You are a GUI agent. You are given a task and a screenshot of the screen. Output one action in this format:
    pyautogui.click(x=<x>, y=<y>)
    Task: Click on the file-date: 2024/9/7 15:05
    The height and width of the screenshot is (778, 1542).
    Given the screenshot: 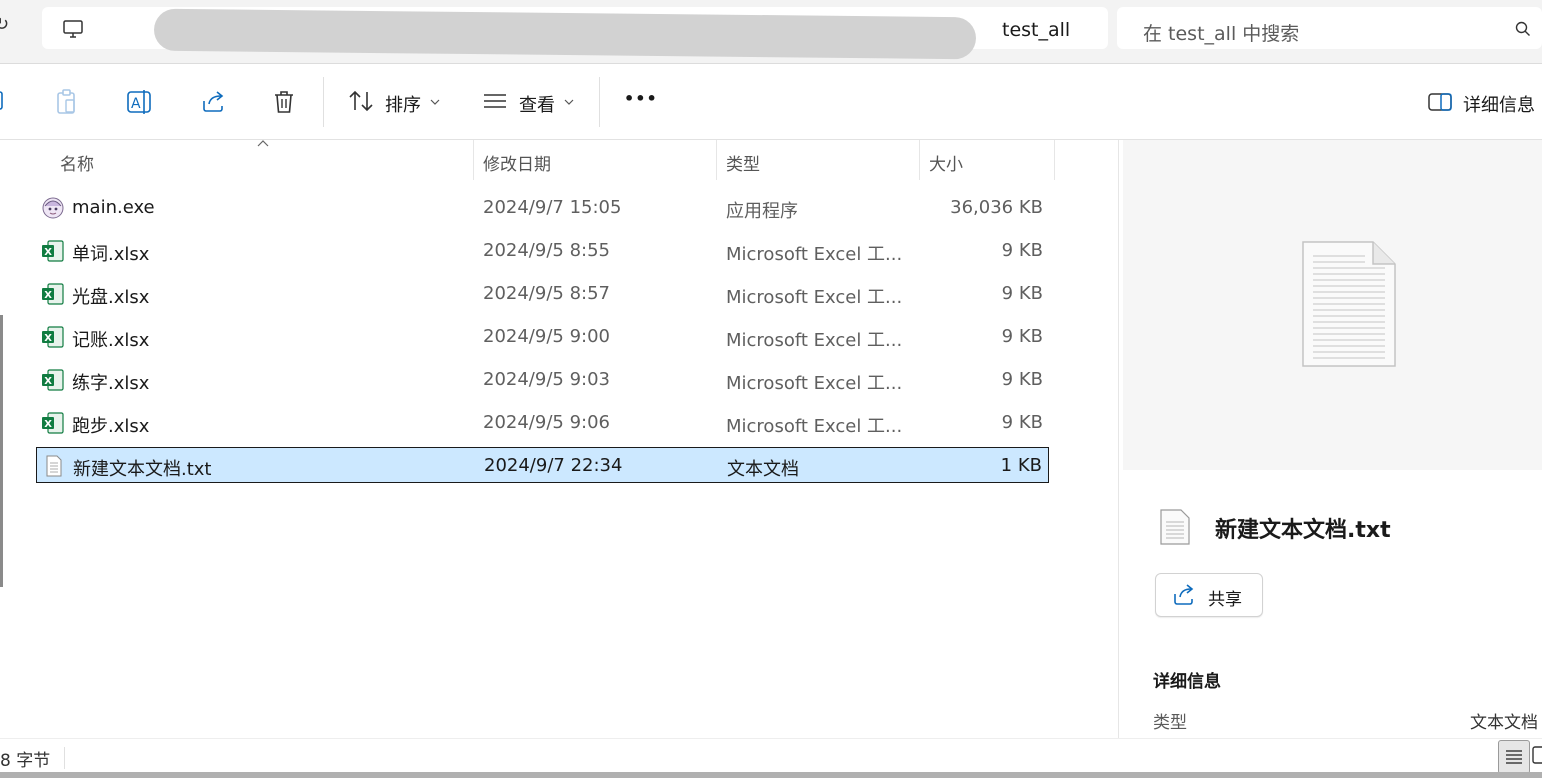 What is the action you would take?
    pyautogui.click(x=552, y=207)
    